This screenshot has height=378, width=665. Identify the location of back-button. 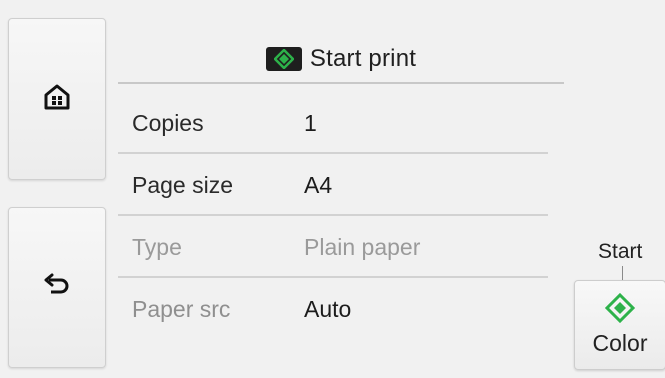
(57, 287).